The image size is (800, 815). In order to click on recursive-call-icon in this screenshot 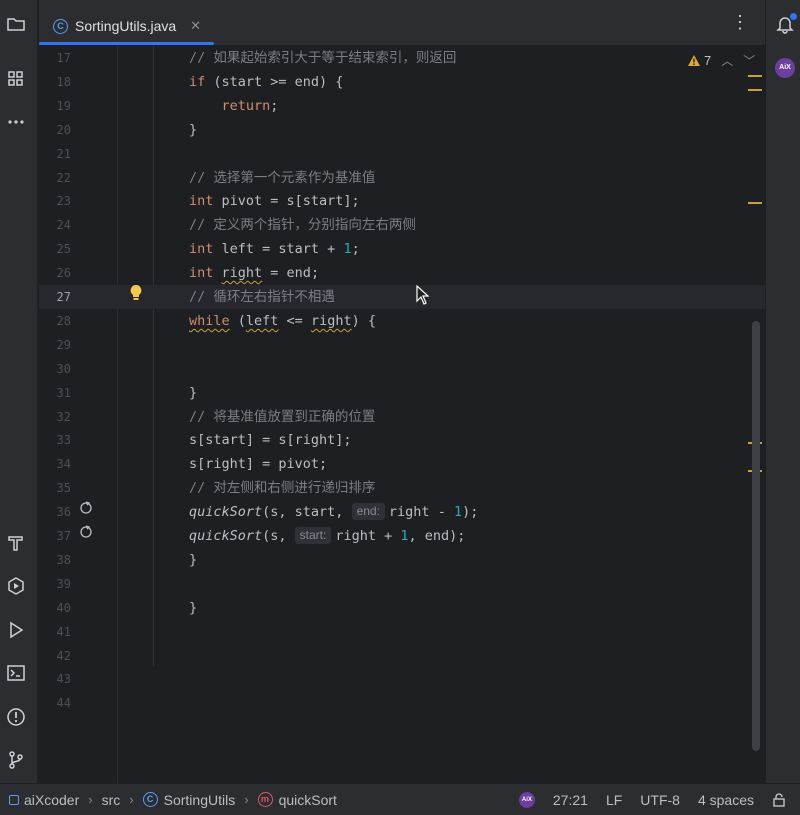, I will do `click(86, 531)`.